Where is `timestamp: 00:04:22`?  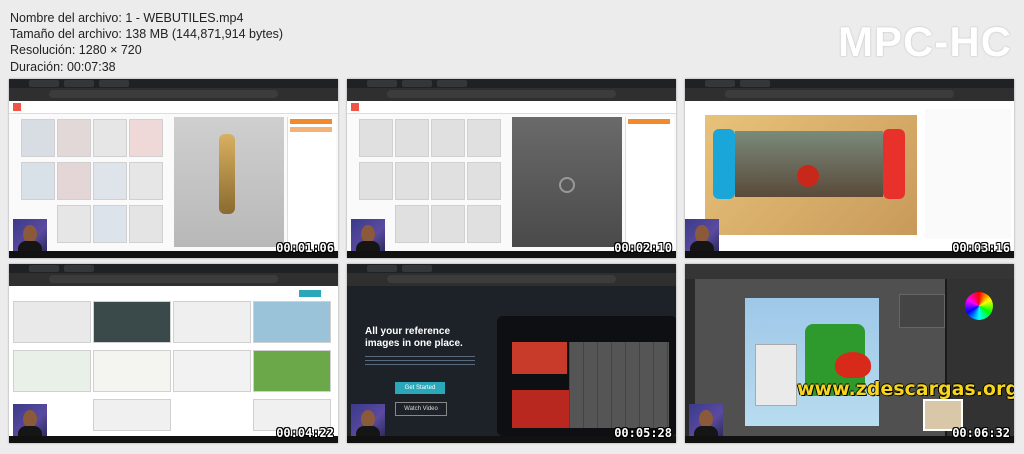 timestamp: 00:04:22 is located at coordinates (305, 433).